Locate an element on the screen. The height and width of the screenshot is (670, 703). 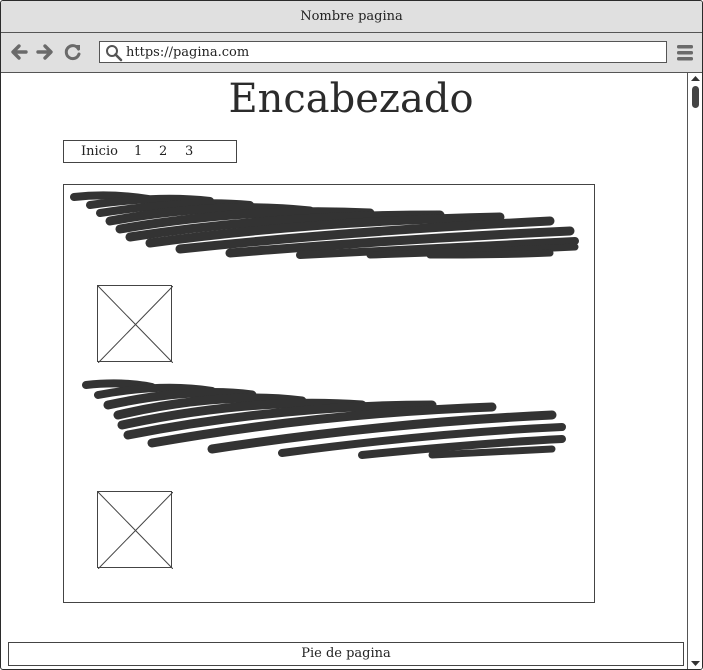
forward-arrow-icon is located at coordinates (45, 52).